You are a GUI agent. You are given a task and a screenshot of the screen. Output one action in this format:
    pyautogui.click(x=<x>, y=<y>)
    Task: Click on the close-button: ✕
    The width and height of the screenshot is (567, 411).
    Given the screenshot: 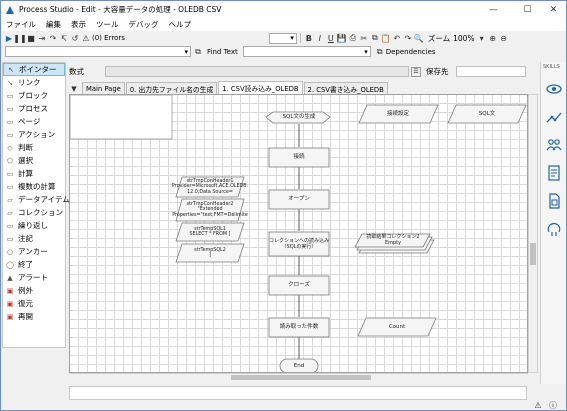 What is the action you would take?
    pyautogui.click(x=553, y=9)
    